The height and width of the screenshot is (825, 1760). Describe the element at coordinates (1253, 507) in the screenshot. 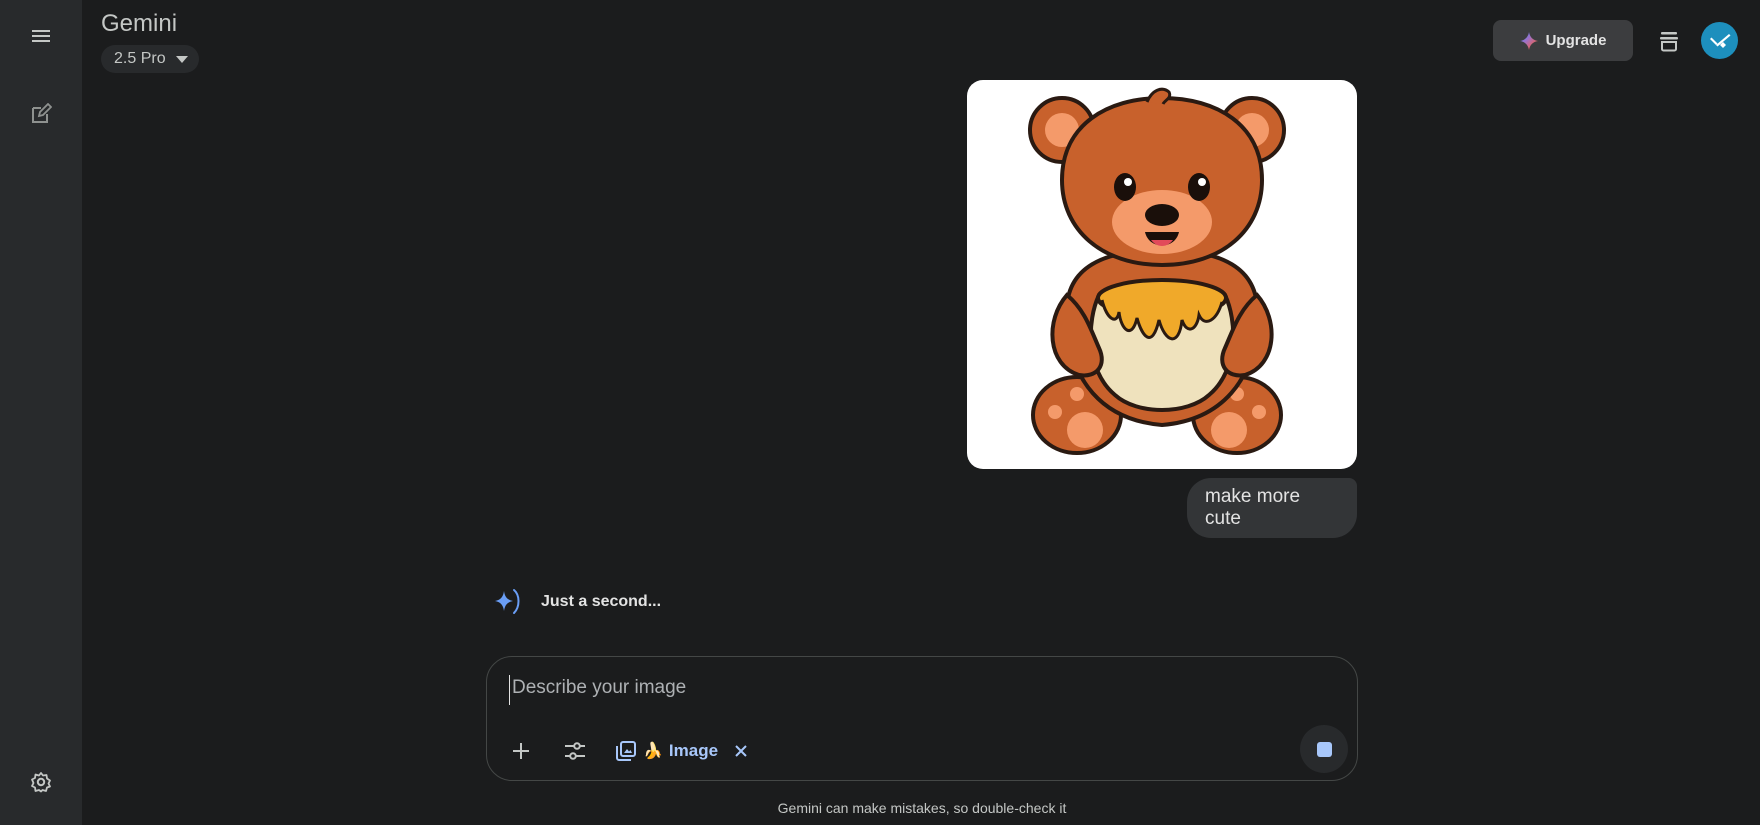

I see `user-message-text: make more cute` at that location.